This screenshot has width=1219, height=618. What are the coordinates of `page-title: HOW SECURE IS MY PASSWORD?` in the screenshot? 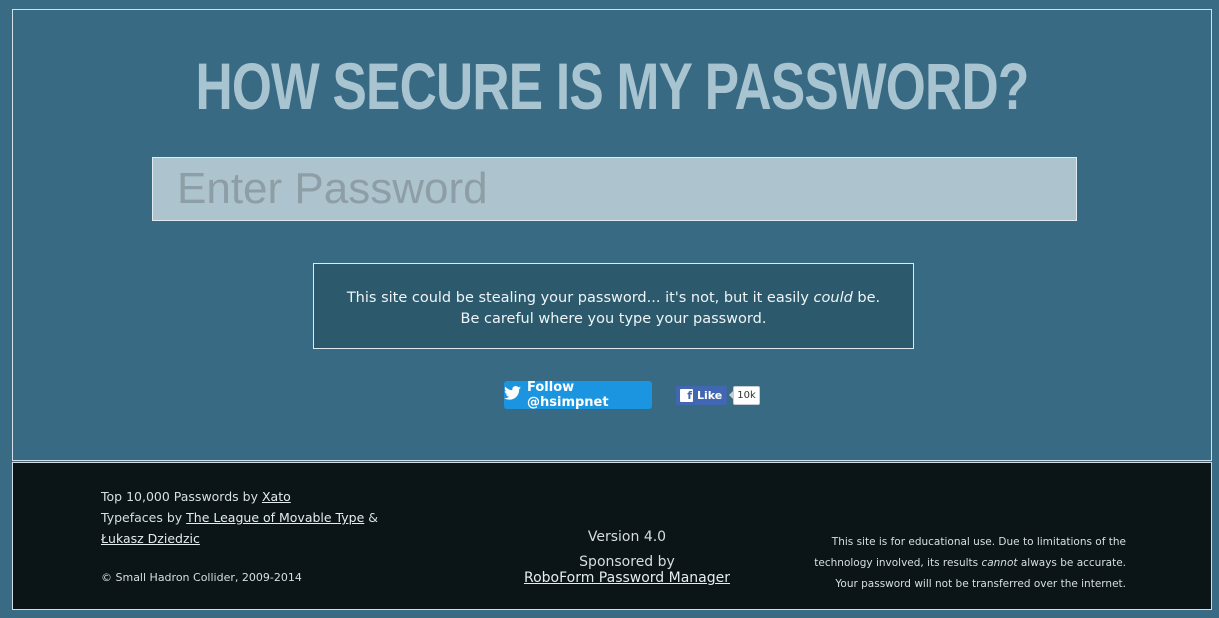 It's located at (612, 86).